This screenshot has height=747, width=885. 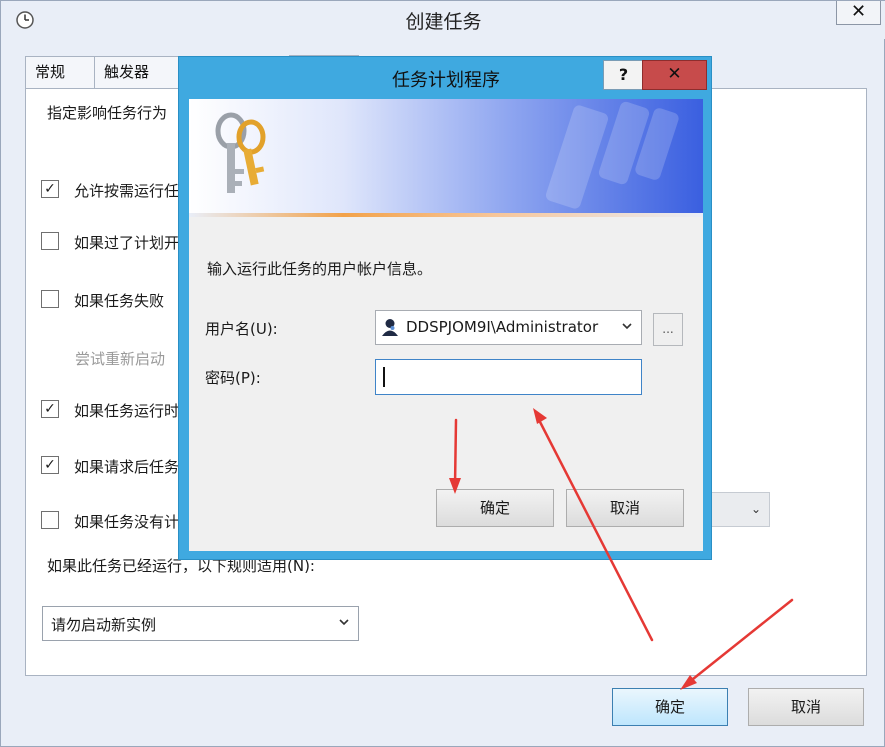 I want to click on arrow-to-password, so click(x=595, y=529).